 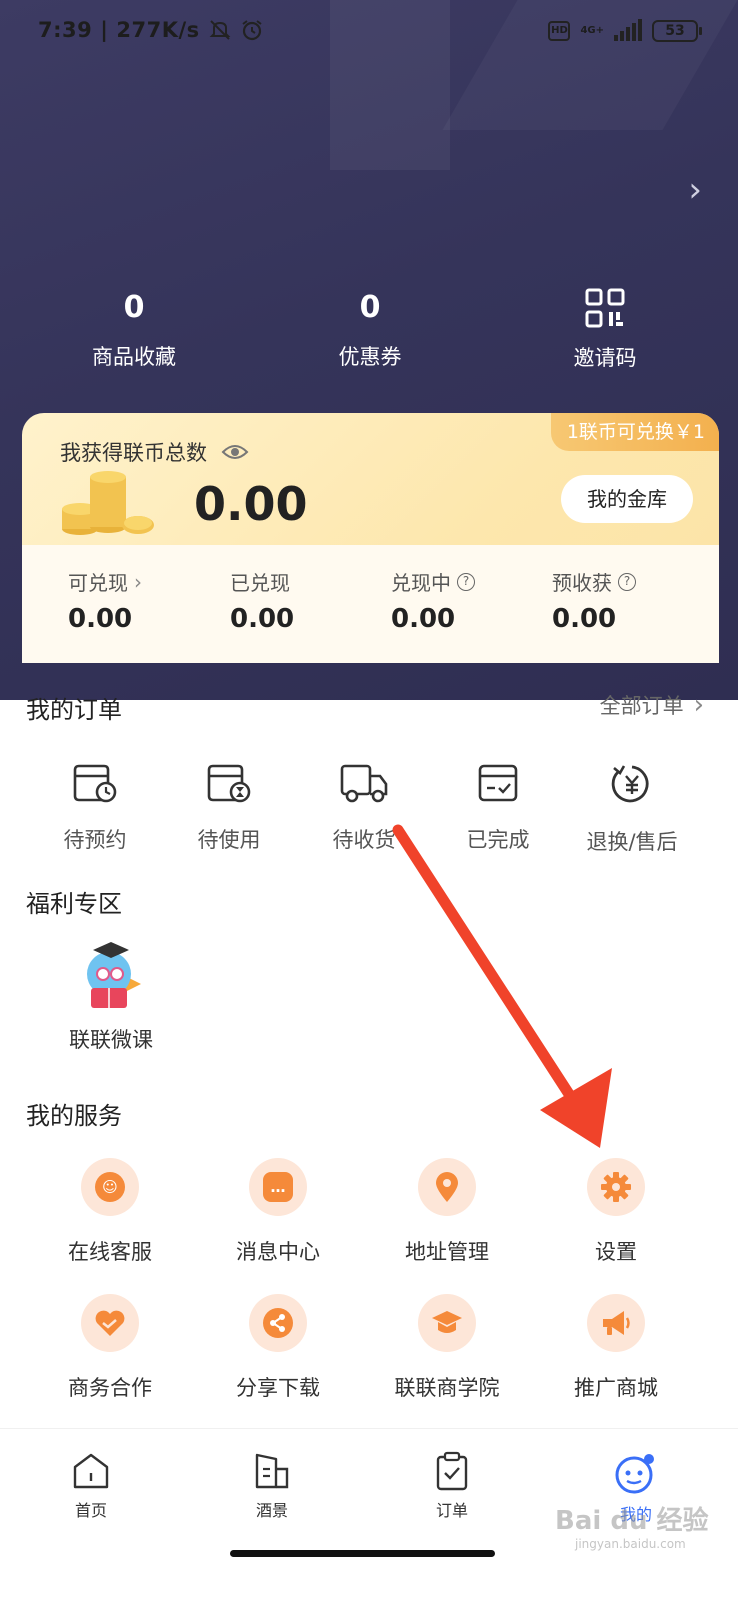 What do you see at coordinates (95, 783) in the screenshot?
I see `calendar-clock-icon` at bounding box center [95, 783].